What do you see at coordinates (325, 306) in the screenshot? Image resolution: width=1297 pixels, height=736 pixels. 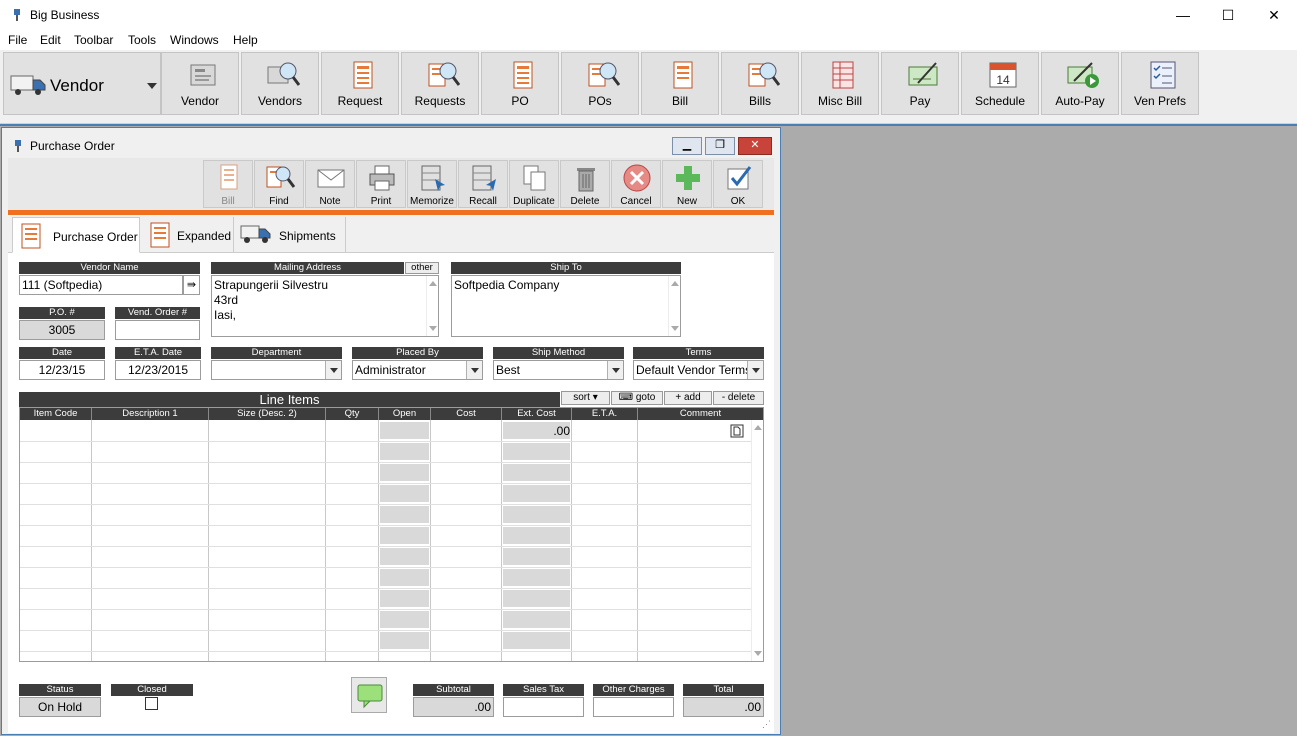 I see `mailing-address-field: Strapungerii Silvestru 43rd Iasi,` at bounding box center [325, 306].